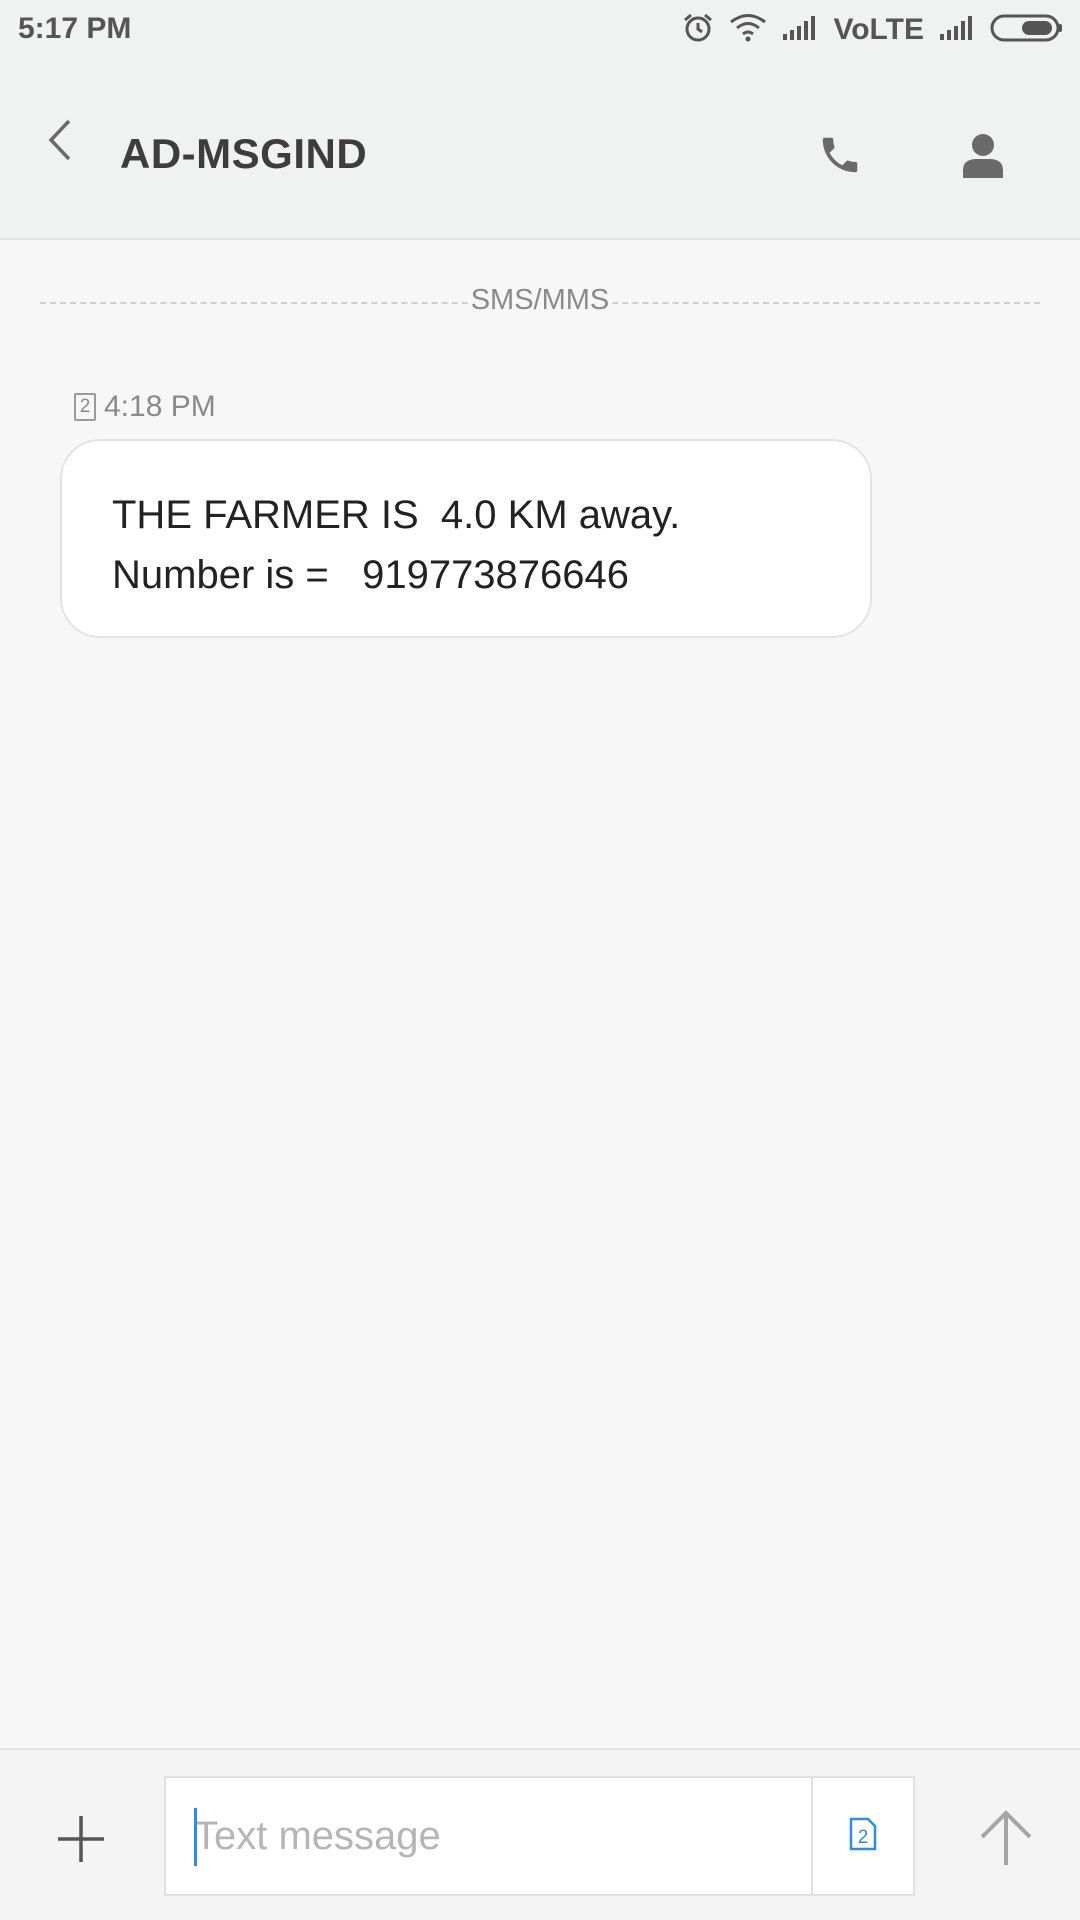 The width and height of the screenshot is (1080, 1920). What do you see at coordinates (748, 30) in the screenshot?
I see `wifi-icon` at bounding box center [748, 30].